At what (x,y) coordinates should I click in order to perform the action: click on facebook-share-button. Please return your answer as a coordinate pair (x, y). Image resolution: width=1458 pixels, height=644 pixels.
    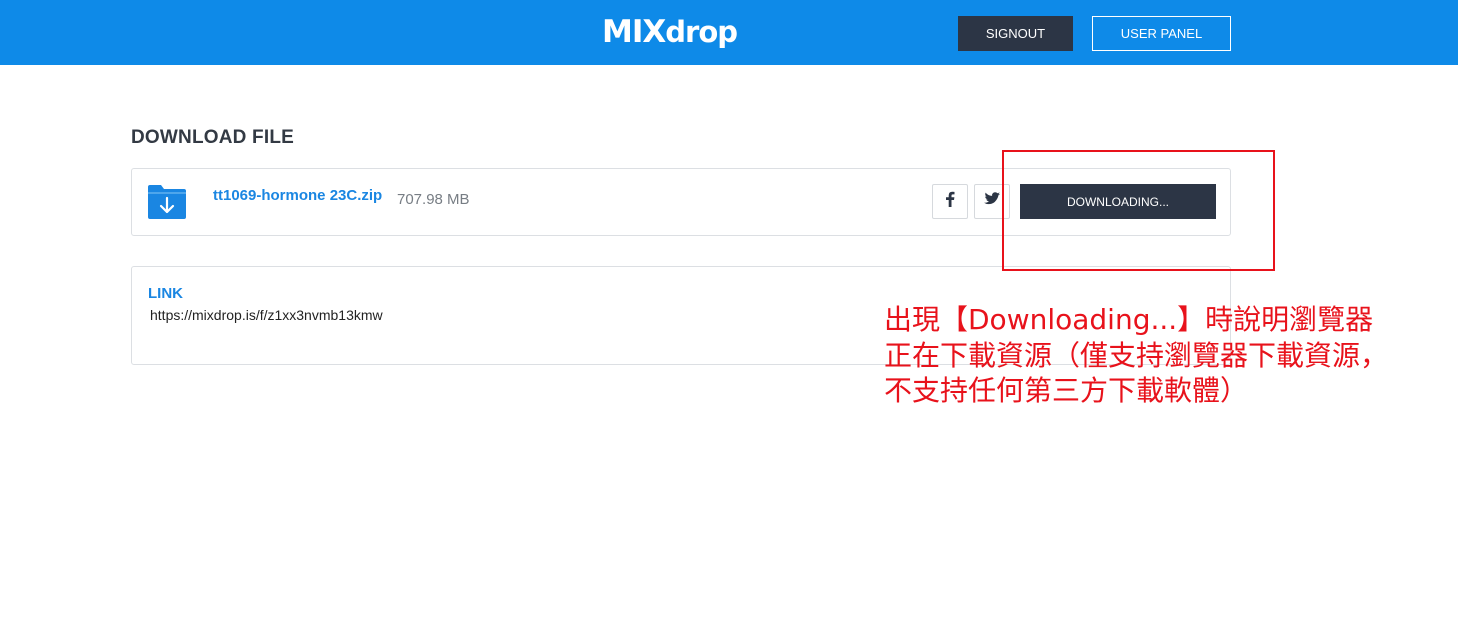
    Looking at the image, I should click on (950, 201).